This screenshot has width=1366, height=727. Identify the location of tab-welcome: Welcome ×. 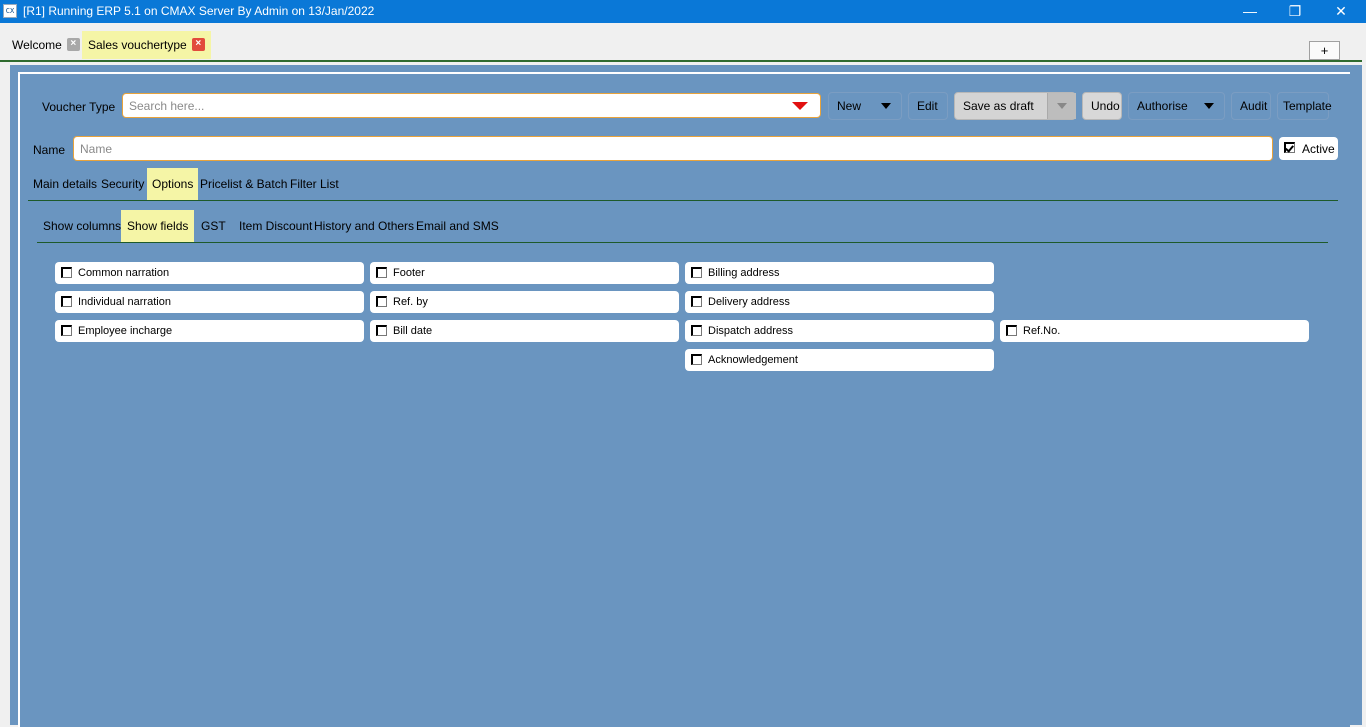
(46, 45).